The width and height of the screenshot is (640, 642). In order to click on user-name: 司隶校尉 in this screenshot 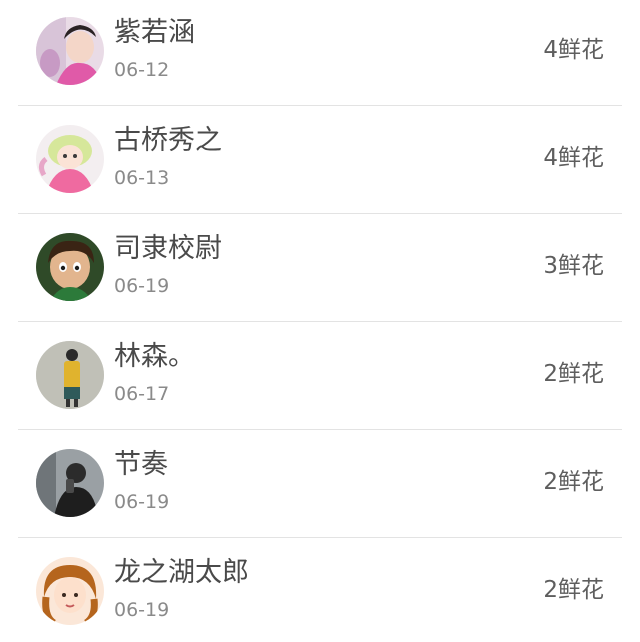, I will do `click(168, 248)`.